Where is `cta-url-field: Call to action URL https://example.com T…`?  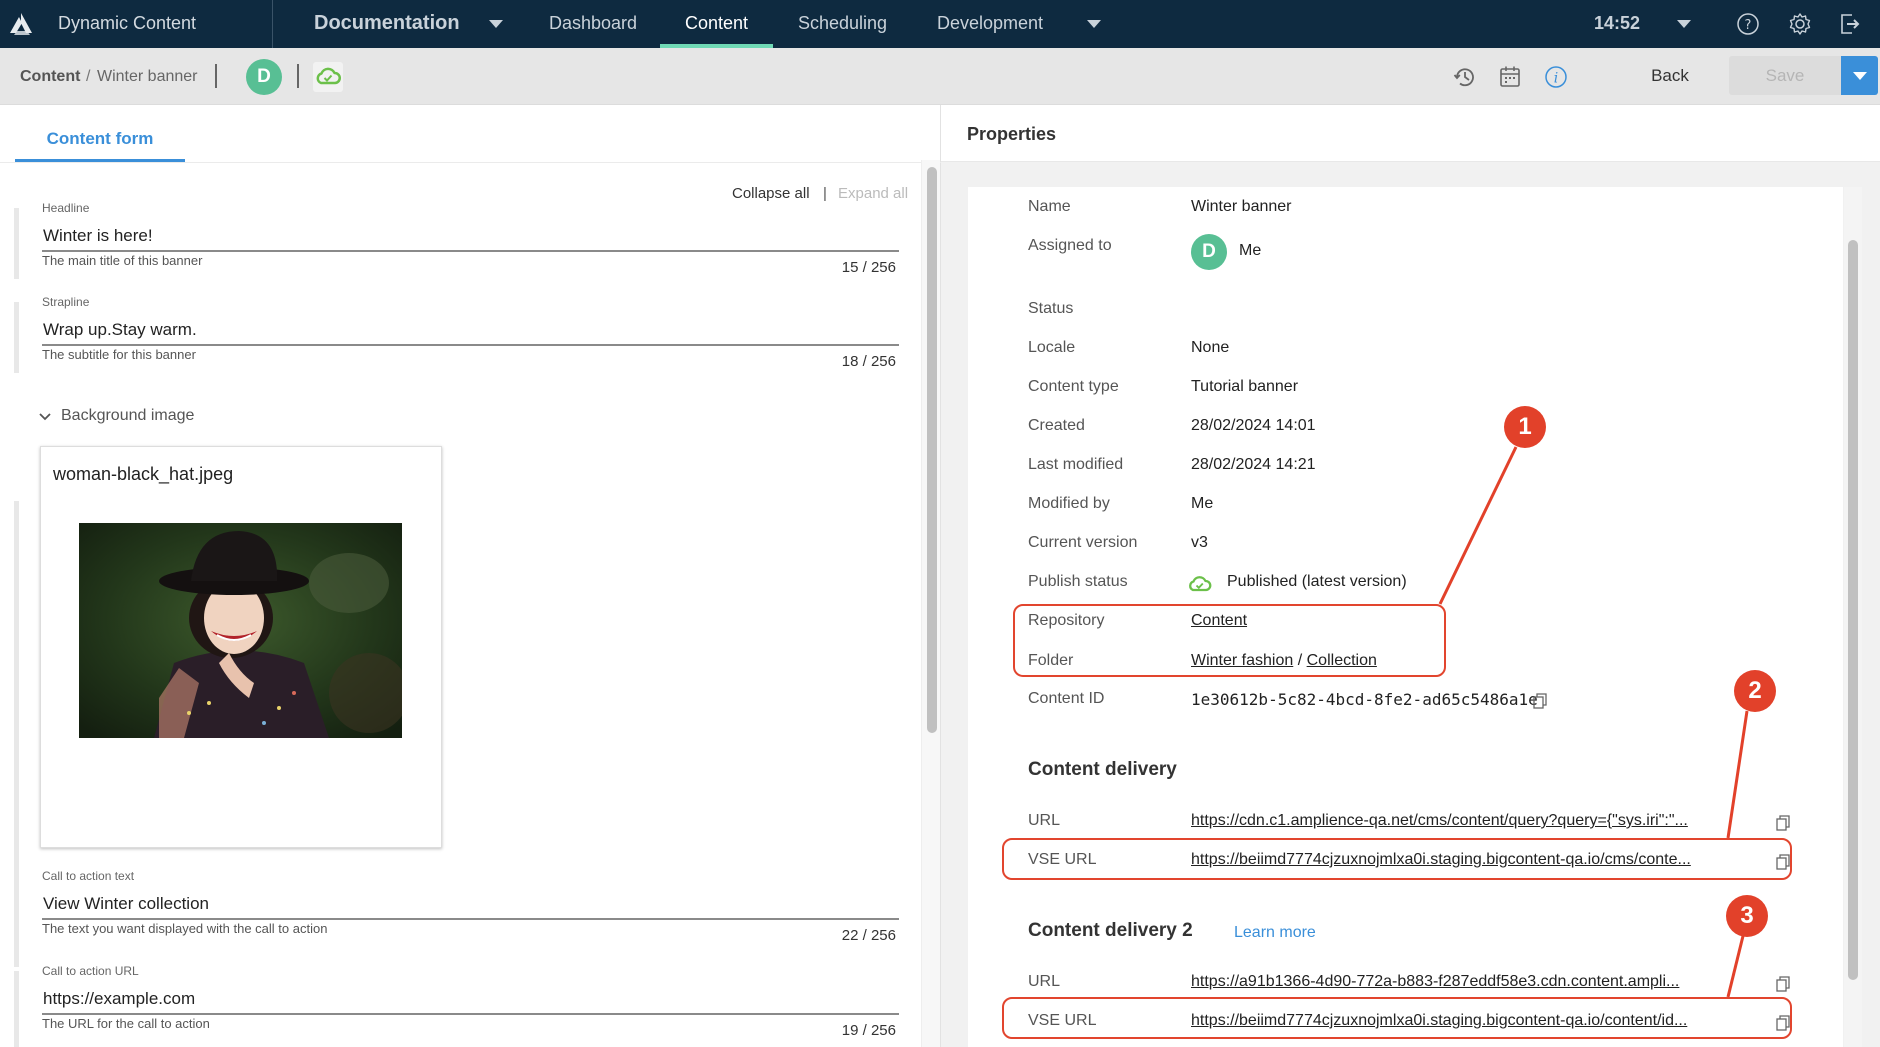 cta-url-field: Call to action URL https://example.com T… is located at coordinates (455, 998).